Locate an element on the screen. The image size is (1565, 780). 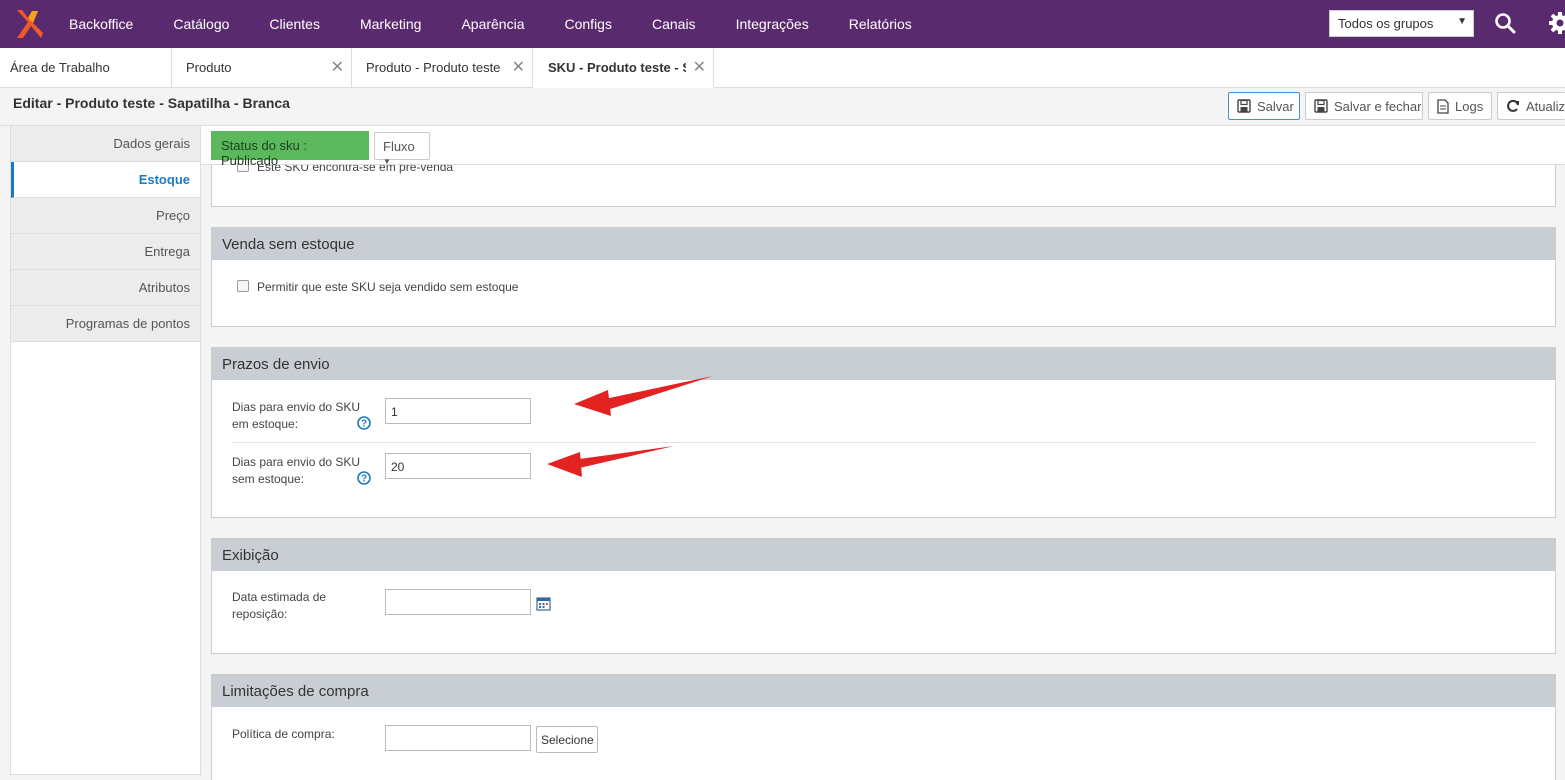
annotation-arrows is located at coordinates (630, 426).